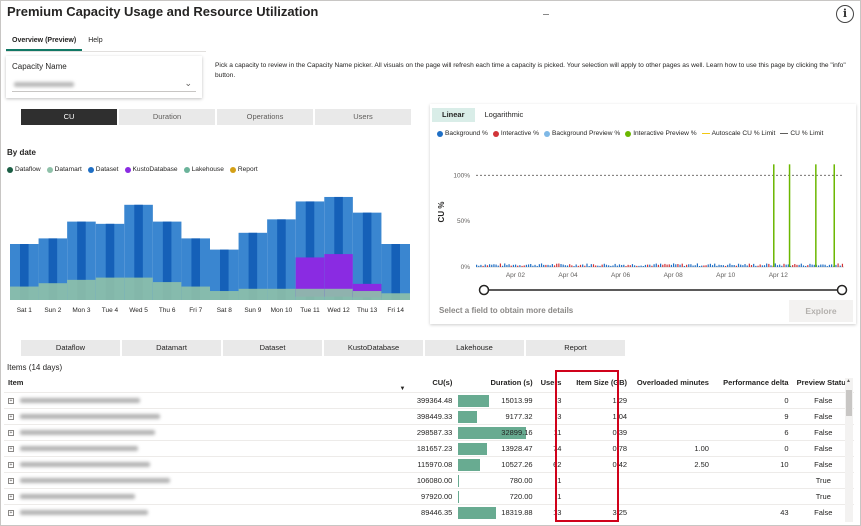 This screenshot has width=861, height=526. Describe the element at coordinates (661, 133) in the screenshot. I see `legend-item-interactive-preview: Interactive Preview %` at that location.